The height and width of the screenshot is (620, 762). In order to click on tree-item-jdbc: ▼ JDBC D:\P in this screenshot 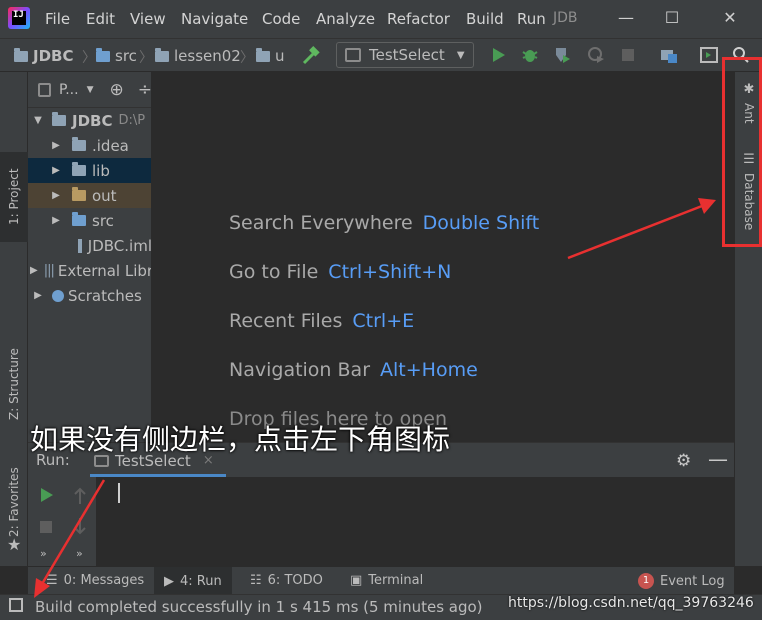, I will do `click(89, 120)`.